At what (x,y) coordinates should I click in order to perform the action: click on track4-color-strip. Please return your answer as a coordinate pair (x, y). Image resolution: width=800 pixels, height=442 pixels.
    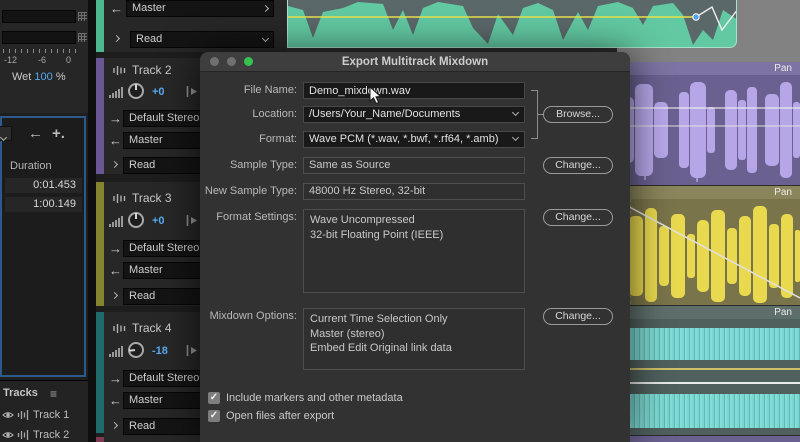
    Looking at the image, I should click on (100, 372).